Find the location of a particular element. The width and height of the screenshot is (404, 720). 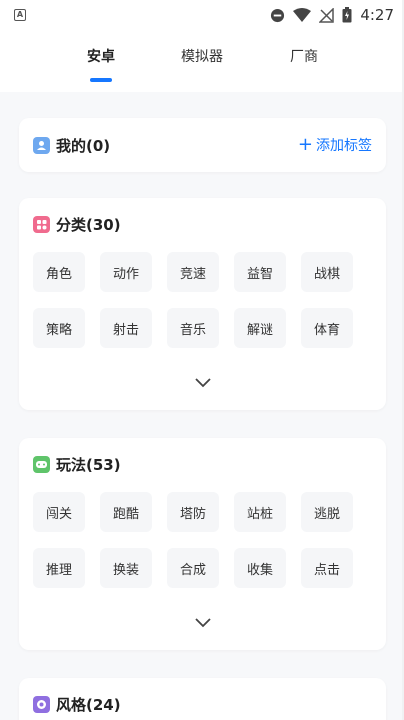

tab-vendor: 厂商 is located at coordinates (304, 56).